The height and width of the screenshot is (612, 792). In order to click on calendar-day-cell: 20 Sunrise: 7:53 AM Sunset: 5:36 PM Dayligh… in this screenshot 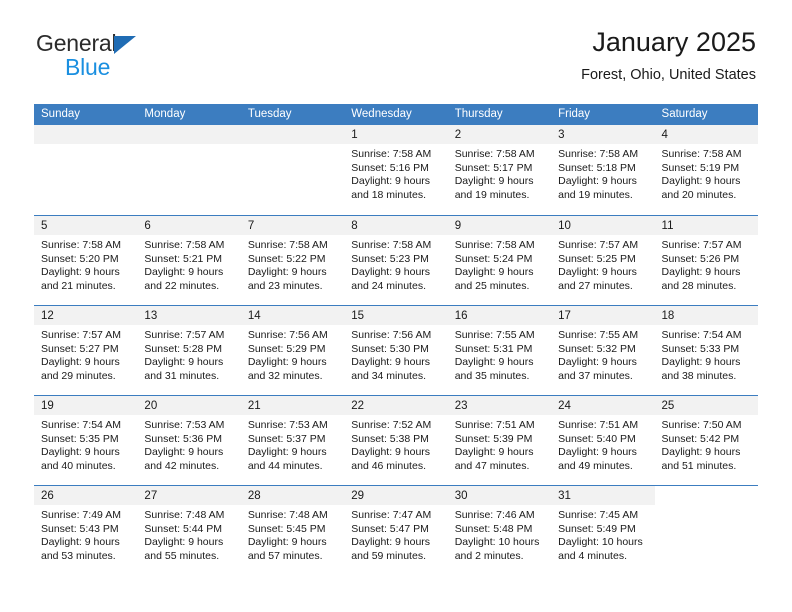, I will do `click(189, 440)`.